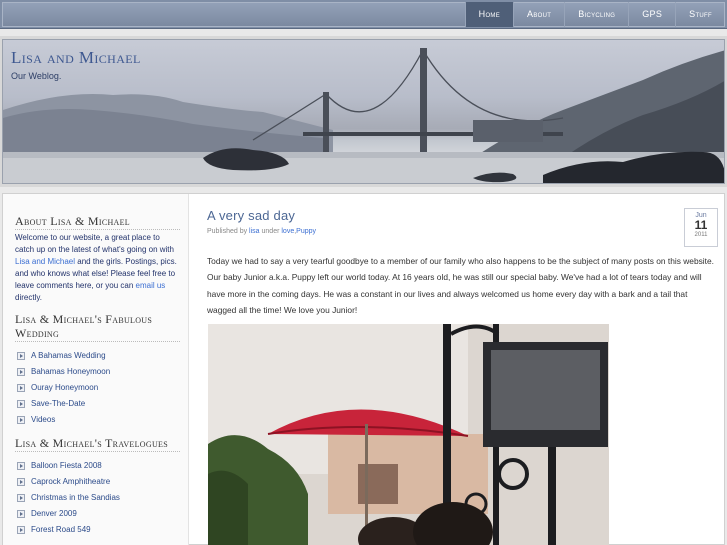 The width and height of the screenshot is (727, 545). Describe the element at coordinates (97, 444) in the screenshot. I see `travelogues-heading: Lisa & Michael's Travelogues` at that location.